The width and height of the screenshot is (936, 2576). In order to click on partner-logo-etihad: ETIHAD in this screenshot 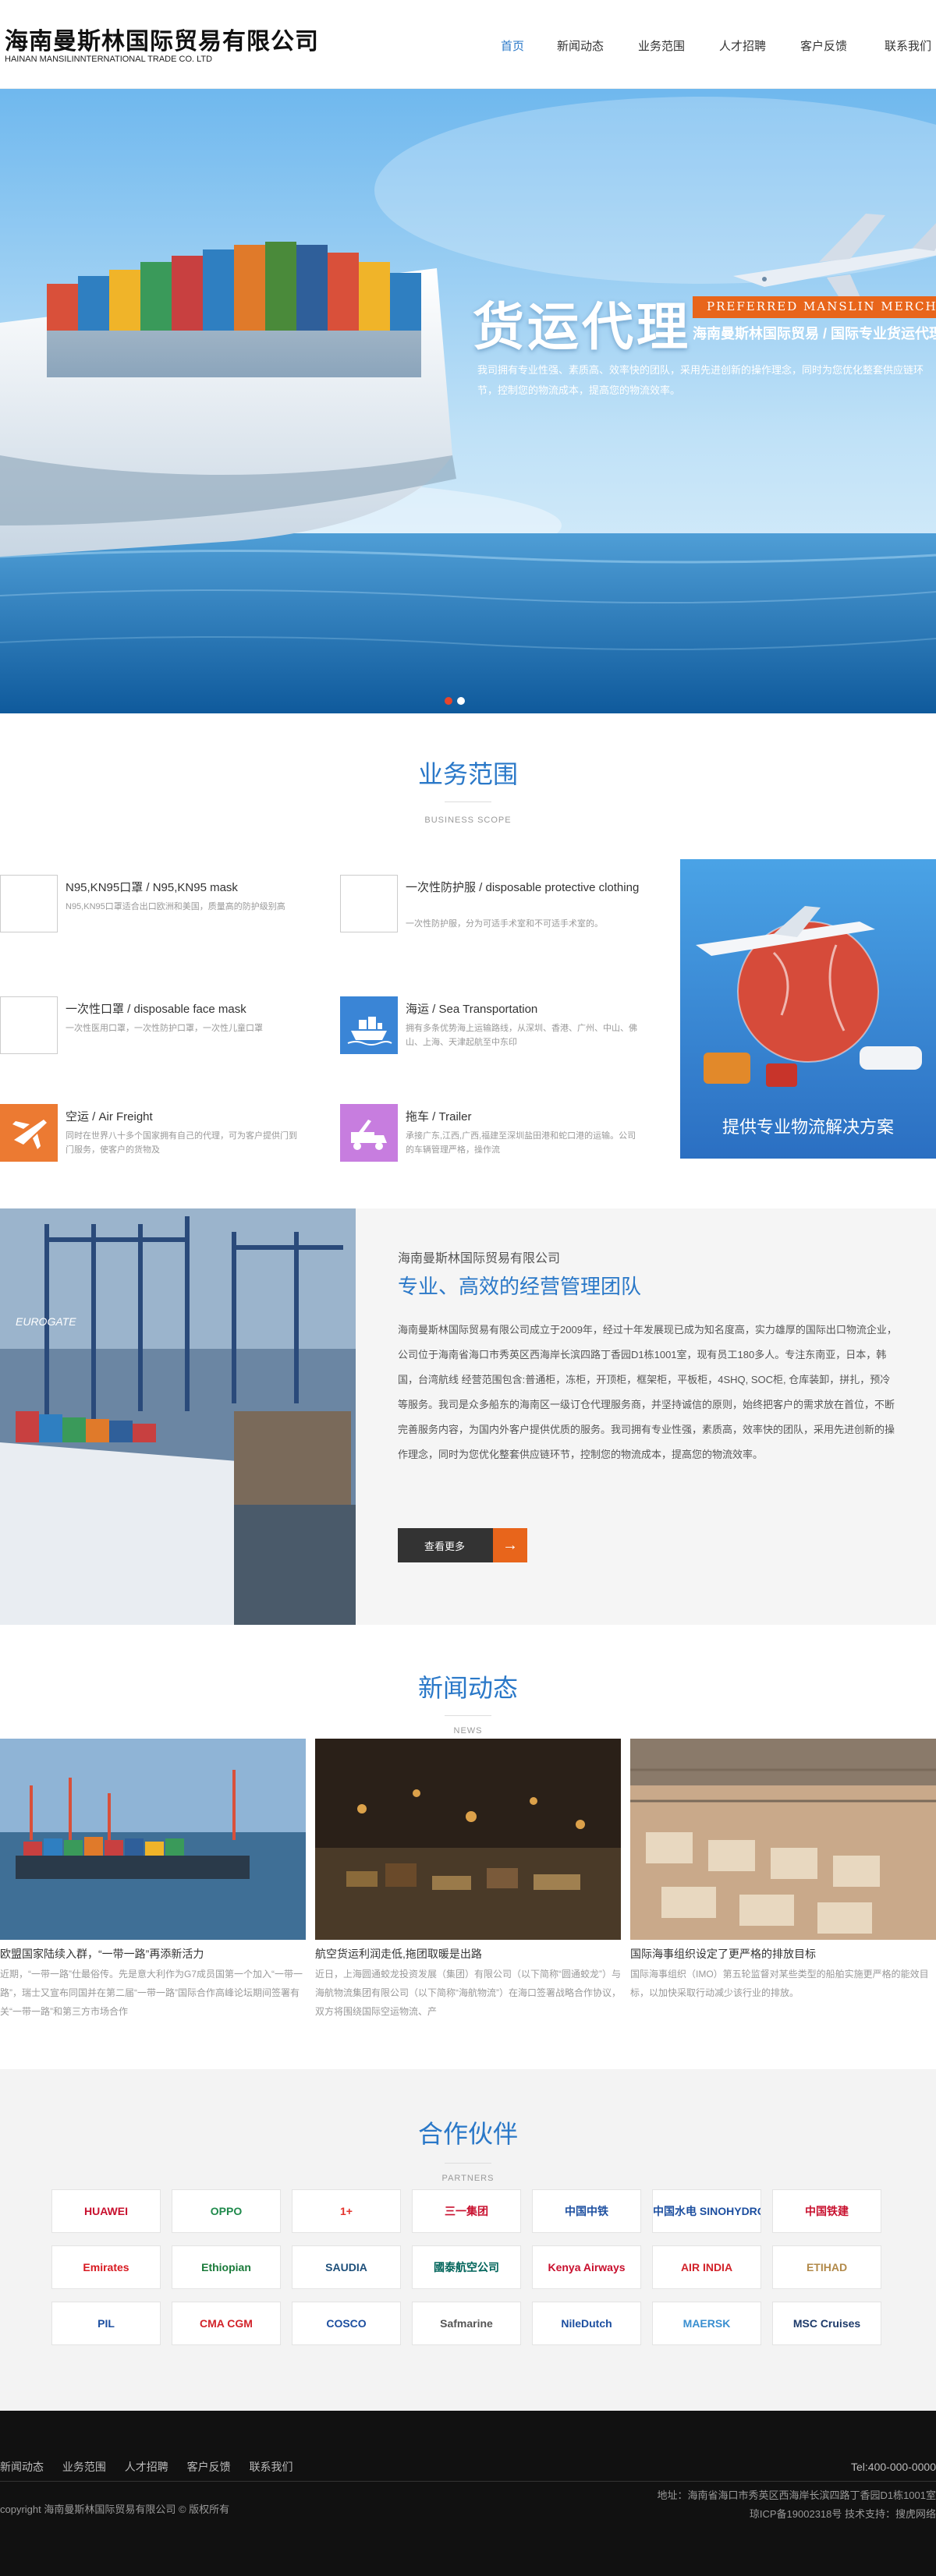, I will do `click(827, 2267)`.